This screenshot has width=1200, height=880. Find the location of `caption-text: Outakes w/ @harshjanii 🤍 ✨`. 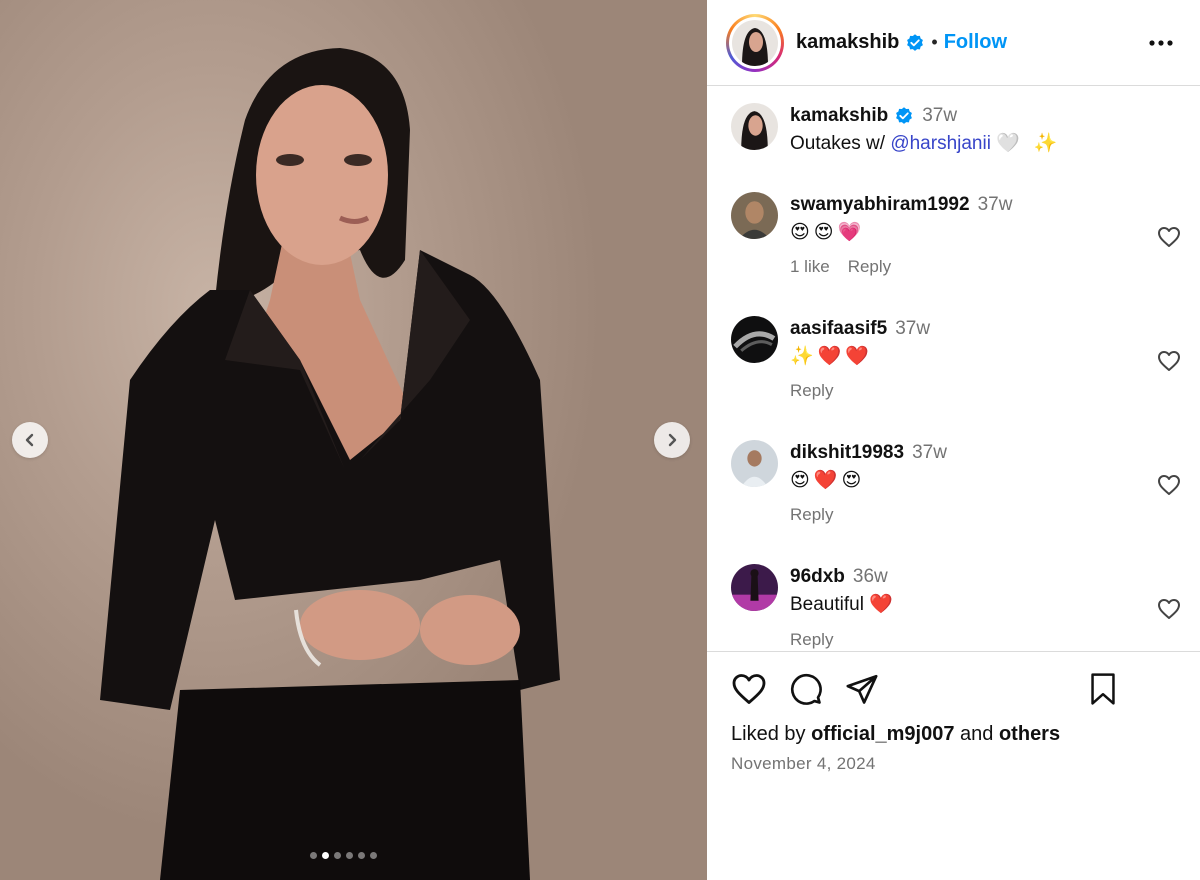

caption-text: Outakes w/ @harshjanii 🤍 ✨ is located at coordinates (926, 143).